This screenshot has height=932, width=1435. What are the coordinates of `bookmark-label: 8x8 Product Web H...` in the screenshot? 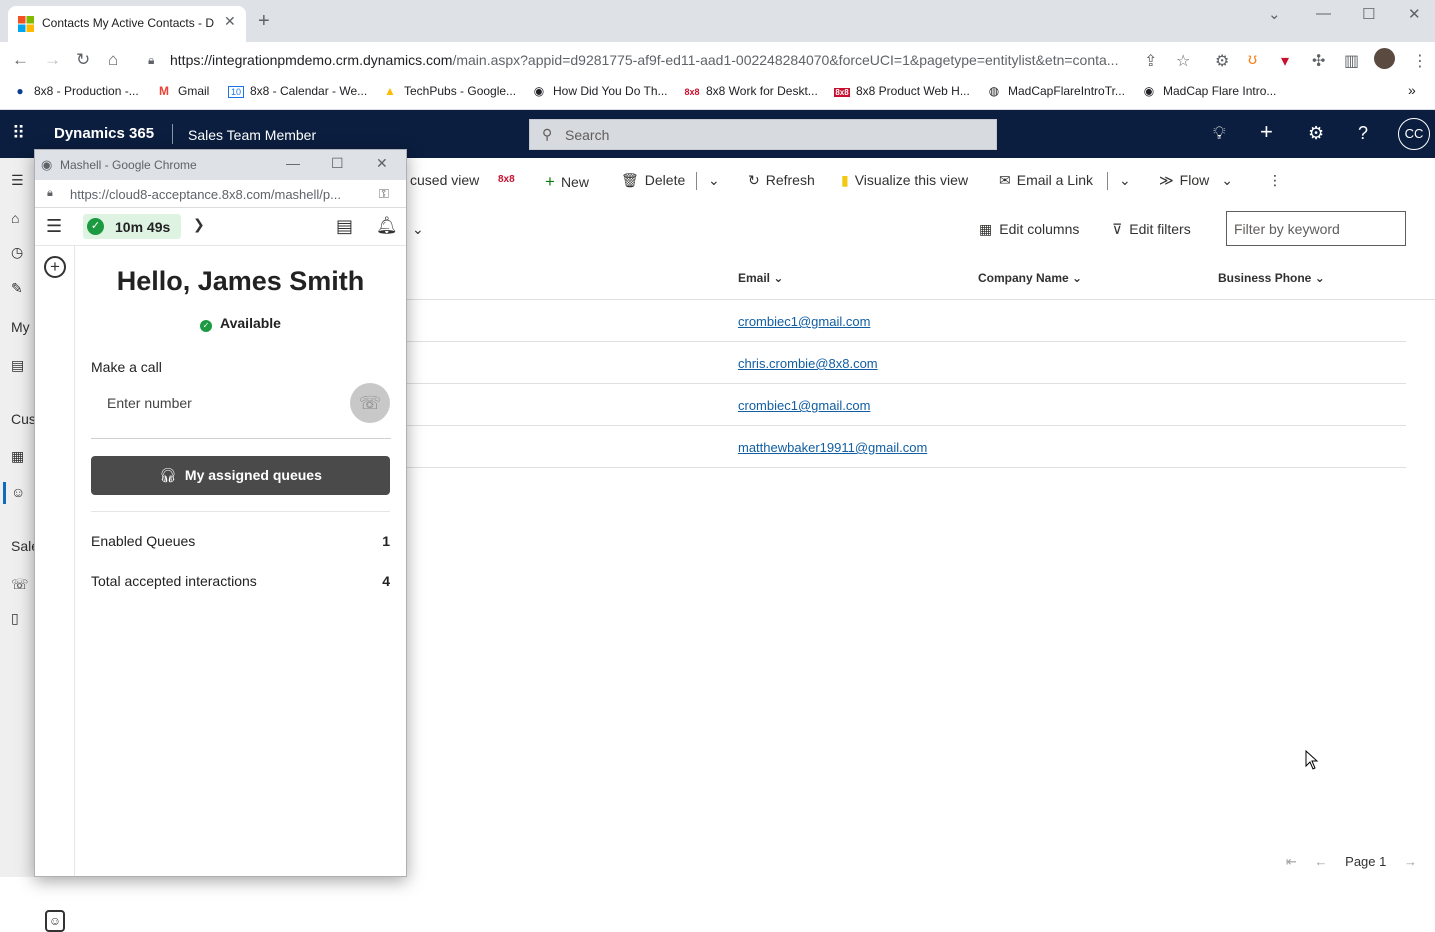 It's located at (913, 91).